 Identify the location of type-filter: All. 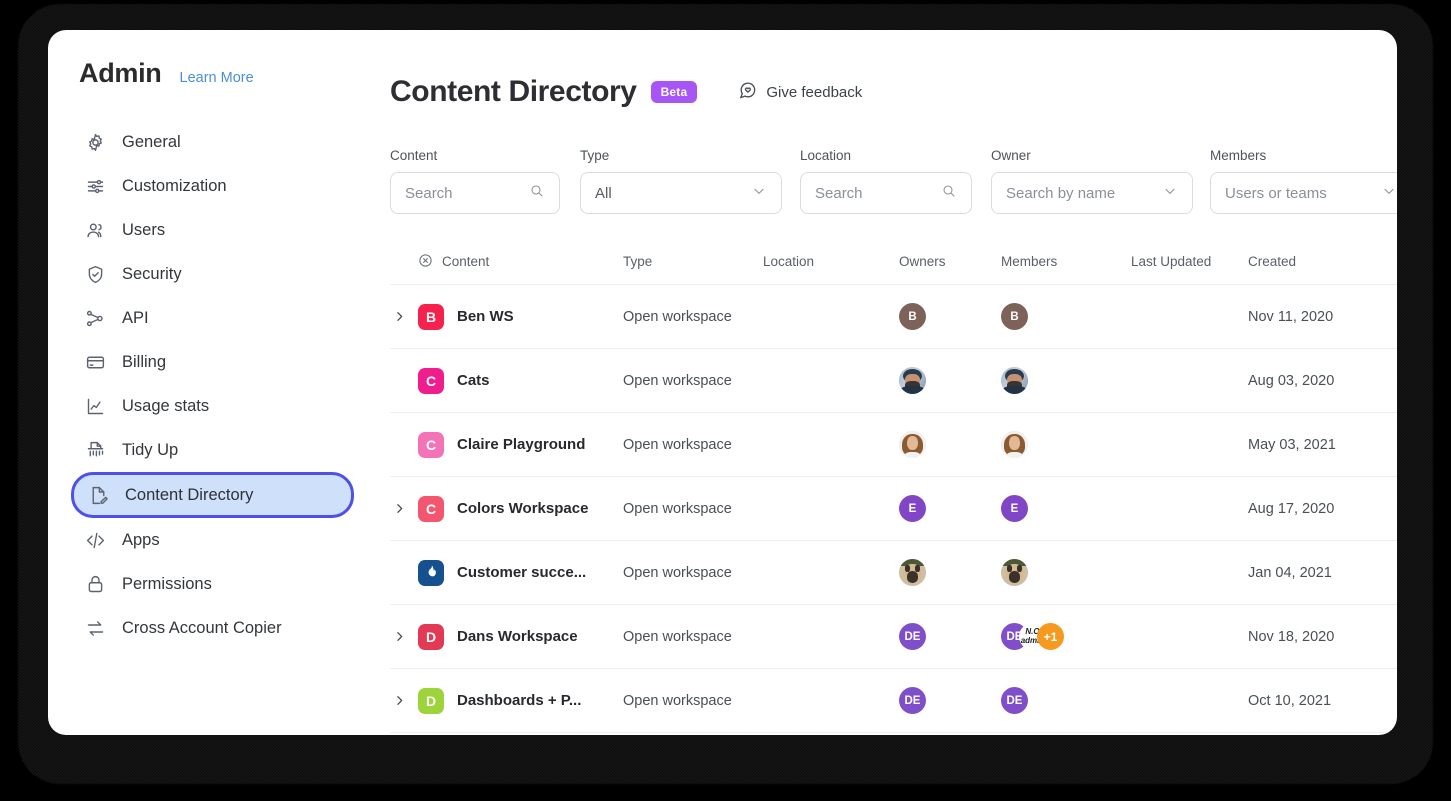
(681, 193).